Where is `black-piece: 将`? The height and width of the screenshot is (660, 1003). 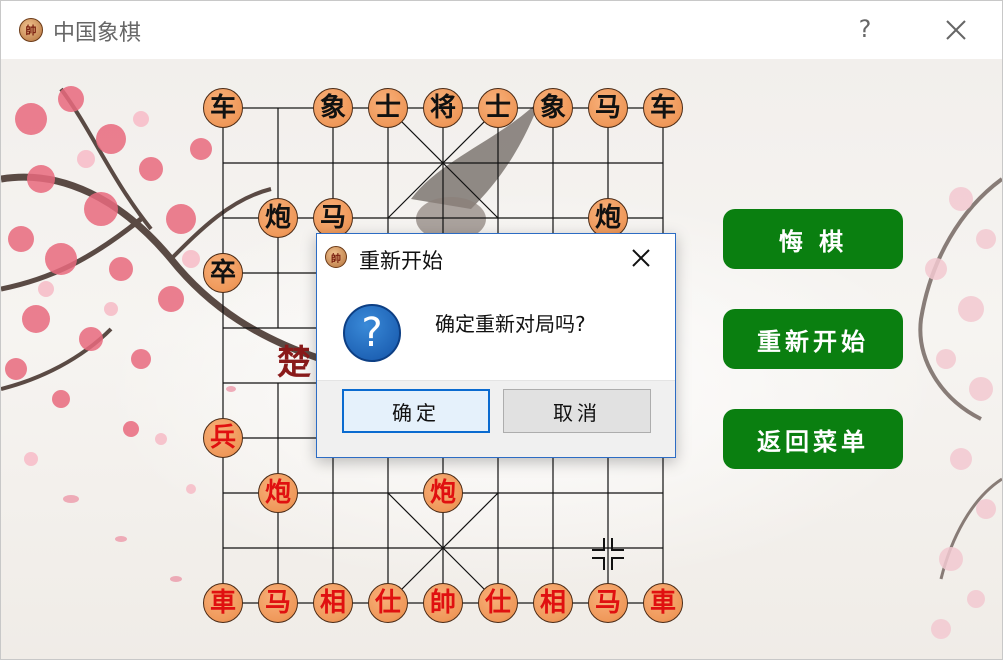
black-piece: 将 is located at coordinates (443, 108).